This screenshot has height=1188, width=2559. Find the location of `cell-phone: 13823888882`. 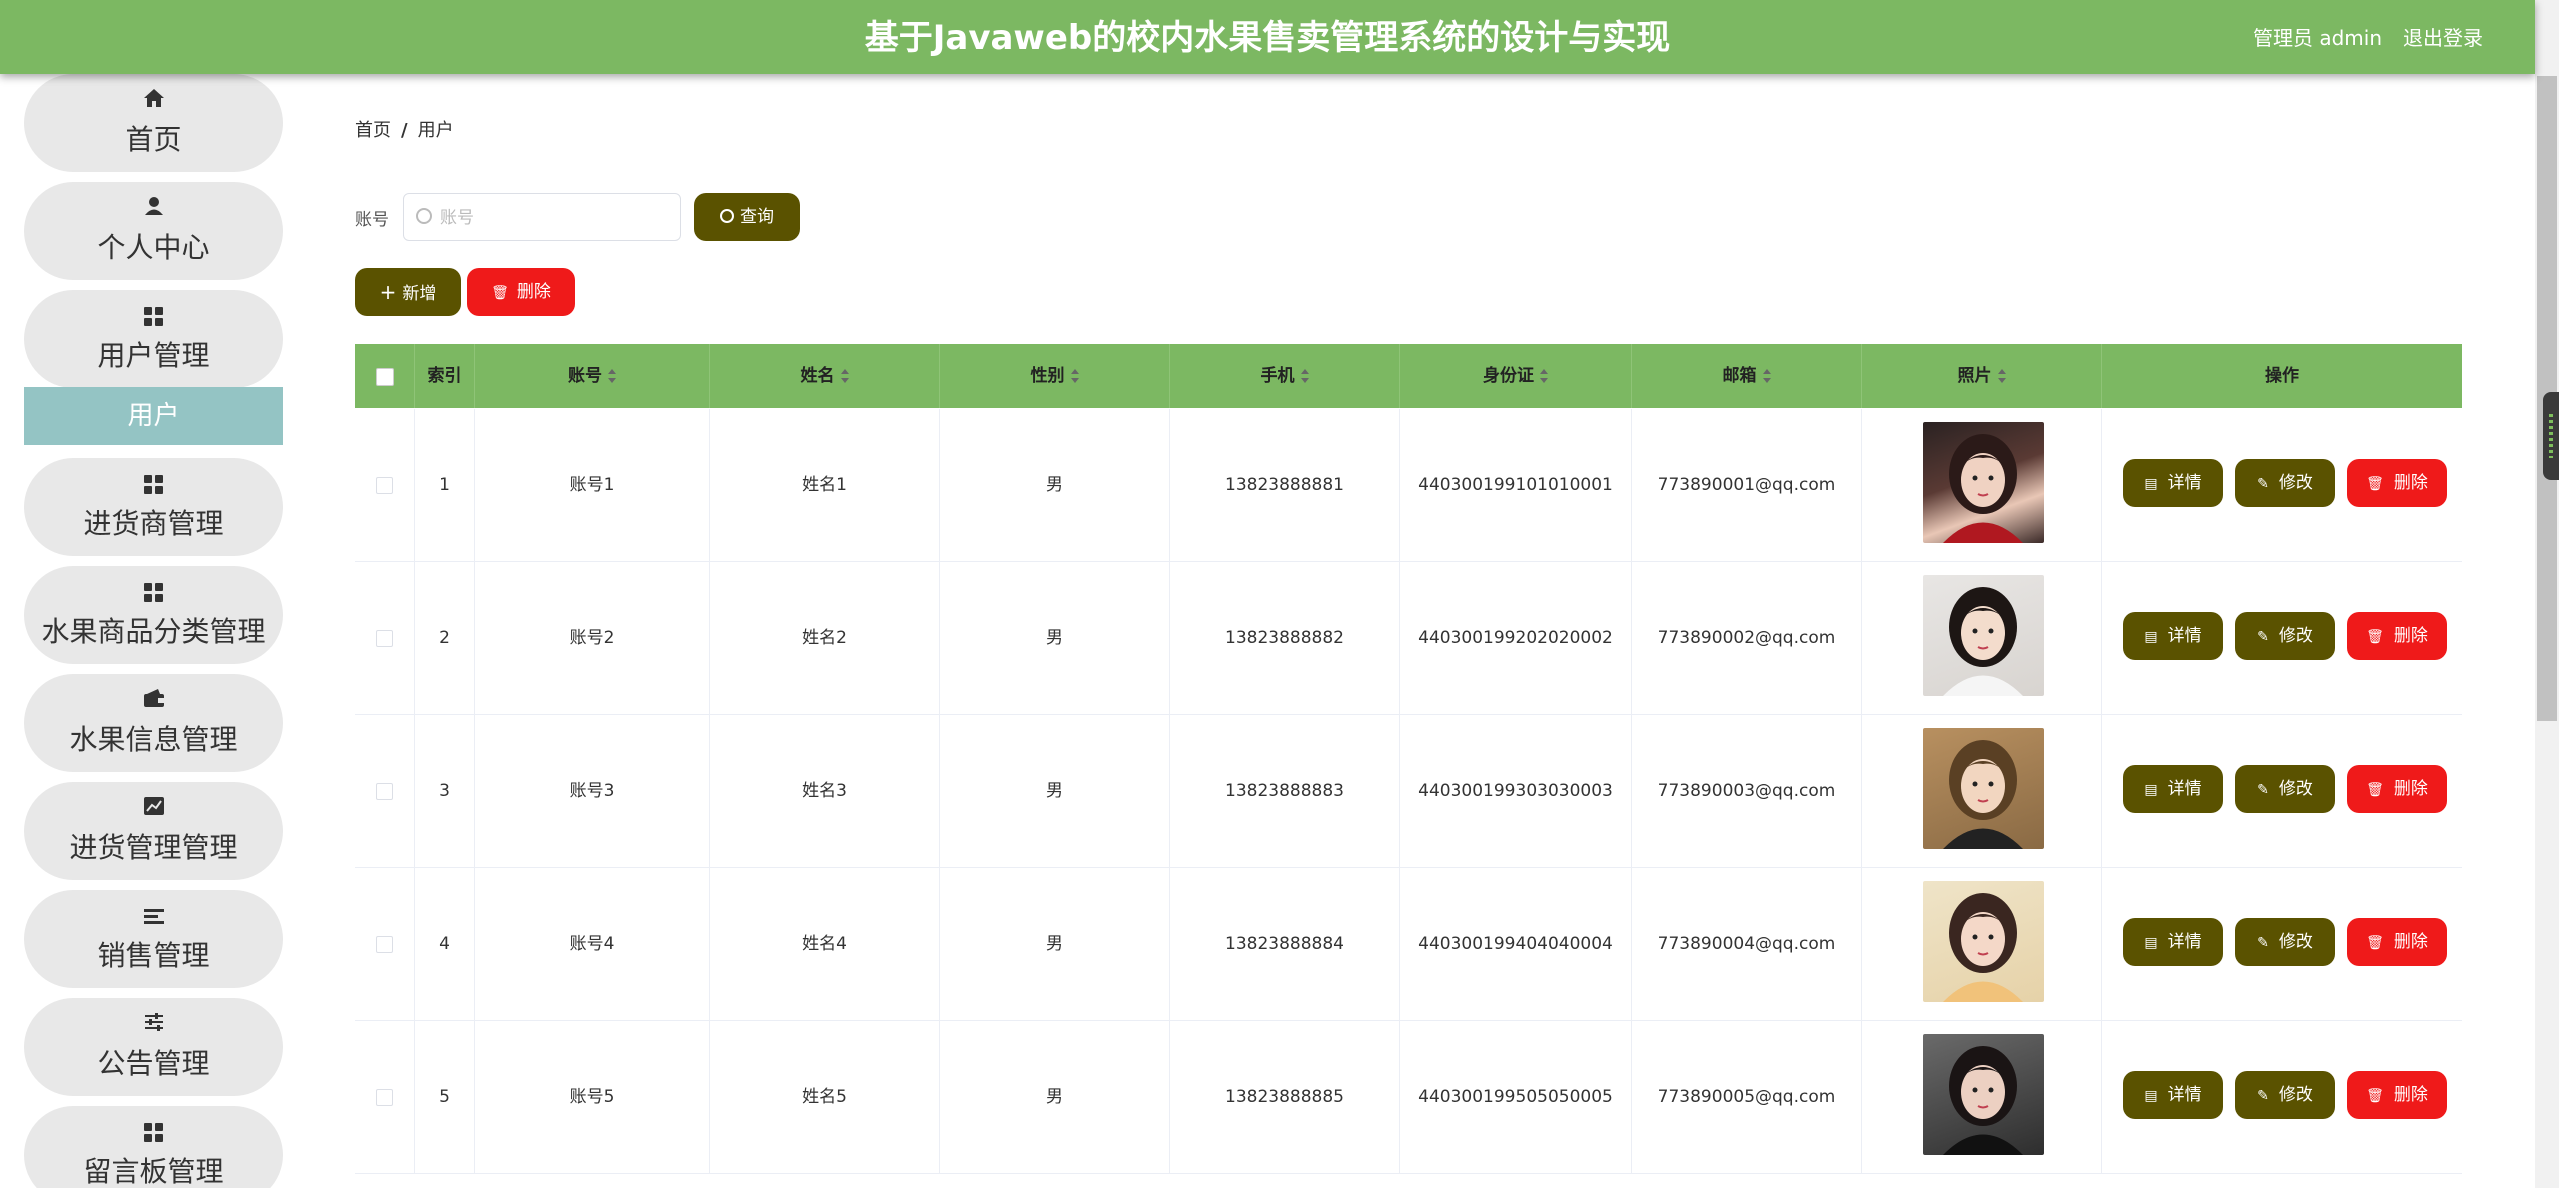

cell-phone: 13823888882 is located at coordinates (1285, 638).